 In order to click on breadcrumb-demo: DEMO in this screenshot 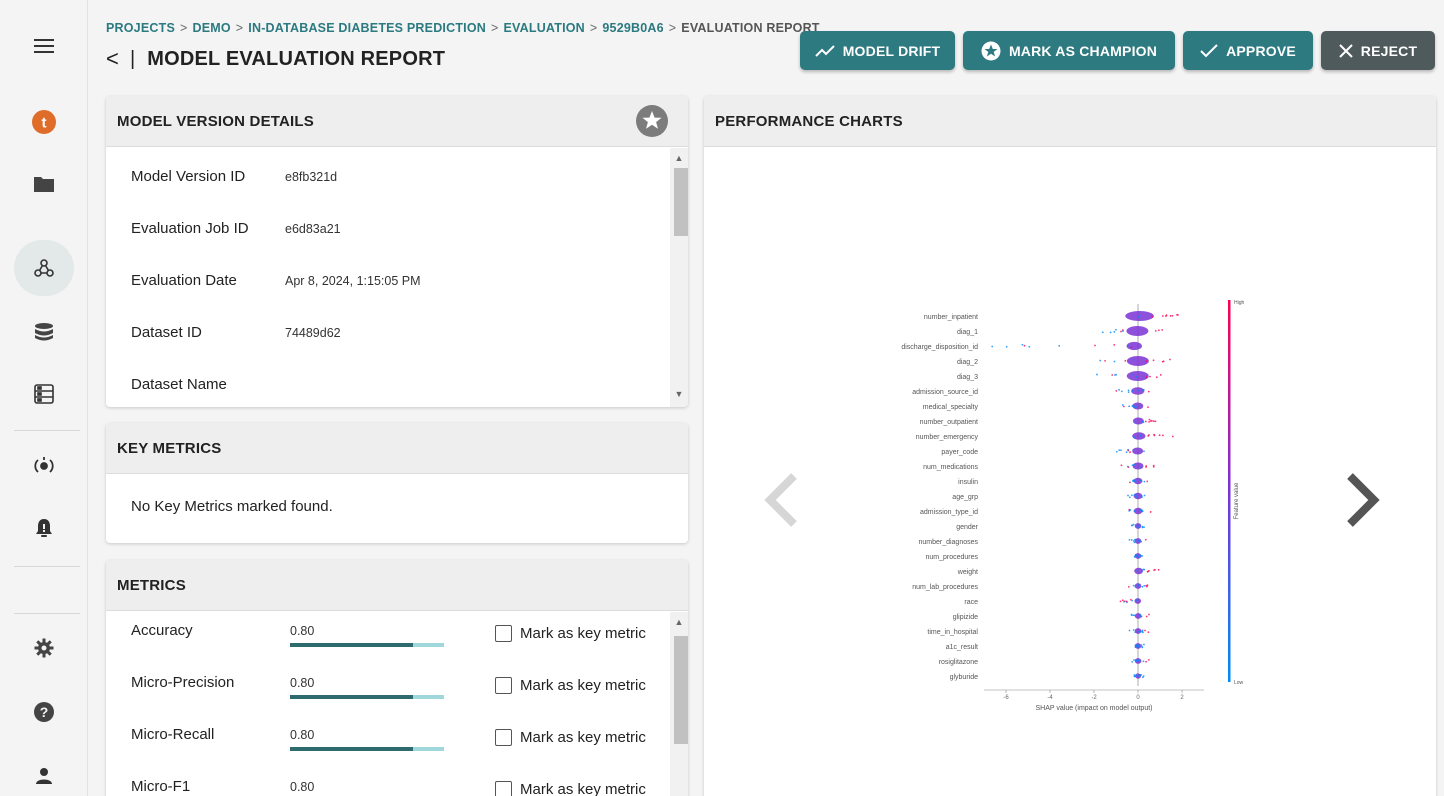, I will do `click(211, 28)`.